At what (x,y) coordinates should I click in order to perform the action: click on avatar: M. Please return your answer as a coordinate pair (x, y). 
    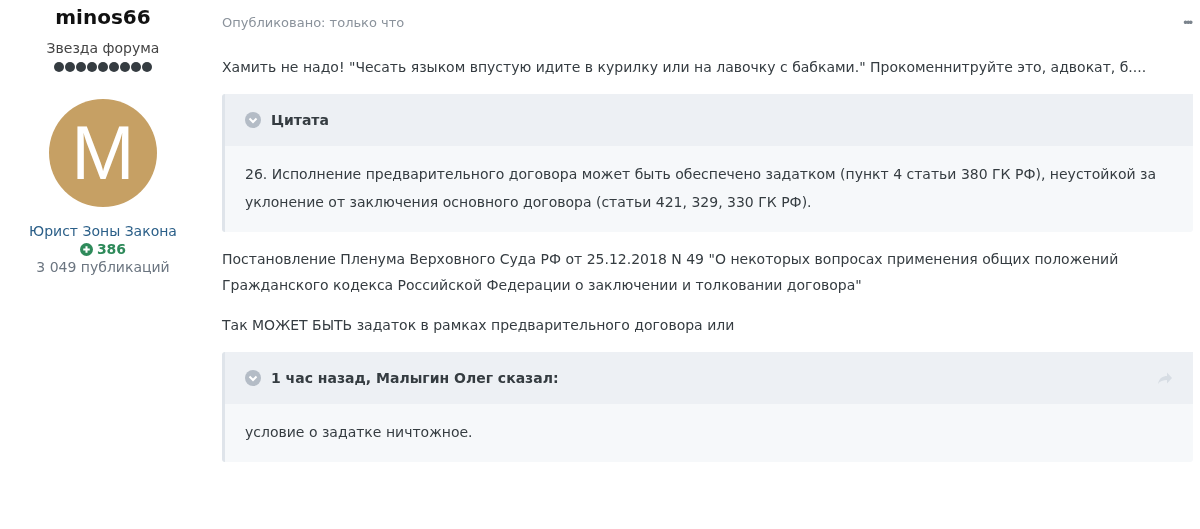
    Looking at the image, I should click on (103, 153).